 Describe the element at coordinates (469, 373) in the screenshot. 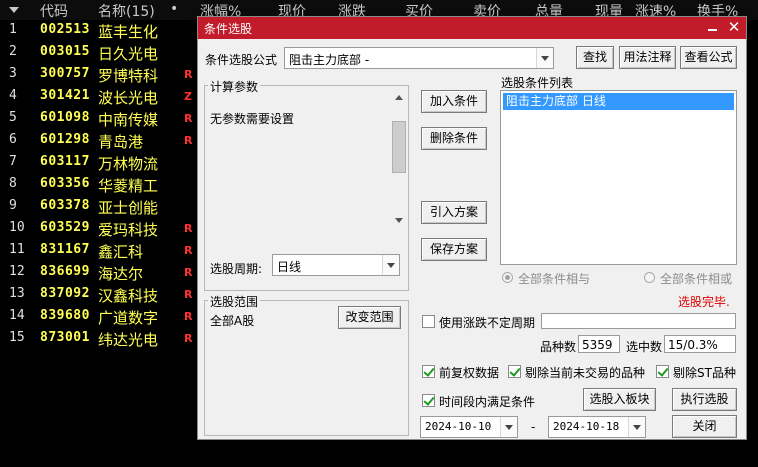

I see `prev-rights-label: 前复权数据` at that location.